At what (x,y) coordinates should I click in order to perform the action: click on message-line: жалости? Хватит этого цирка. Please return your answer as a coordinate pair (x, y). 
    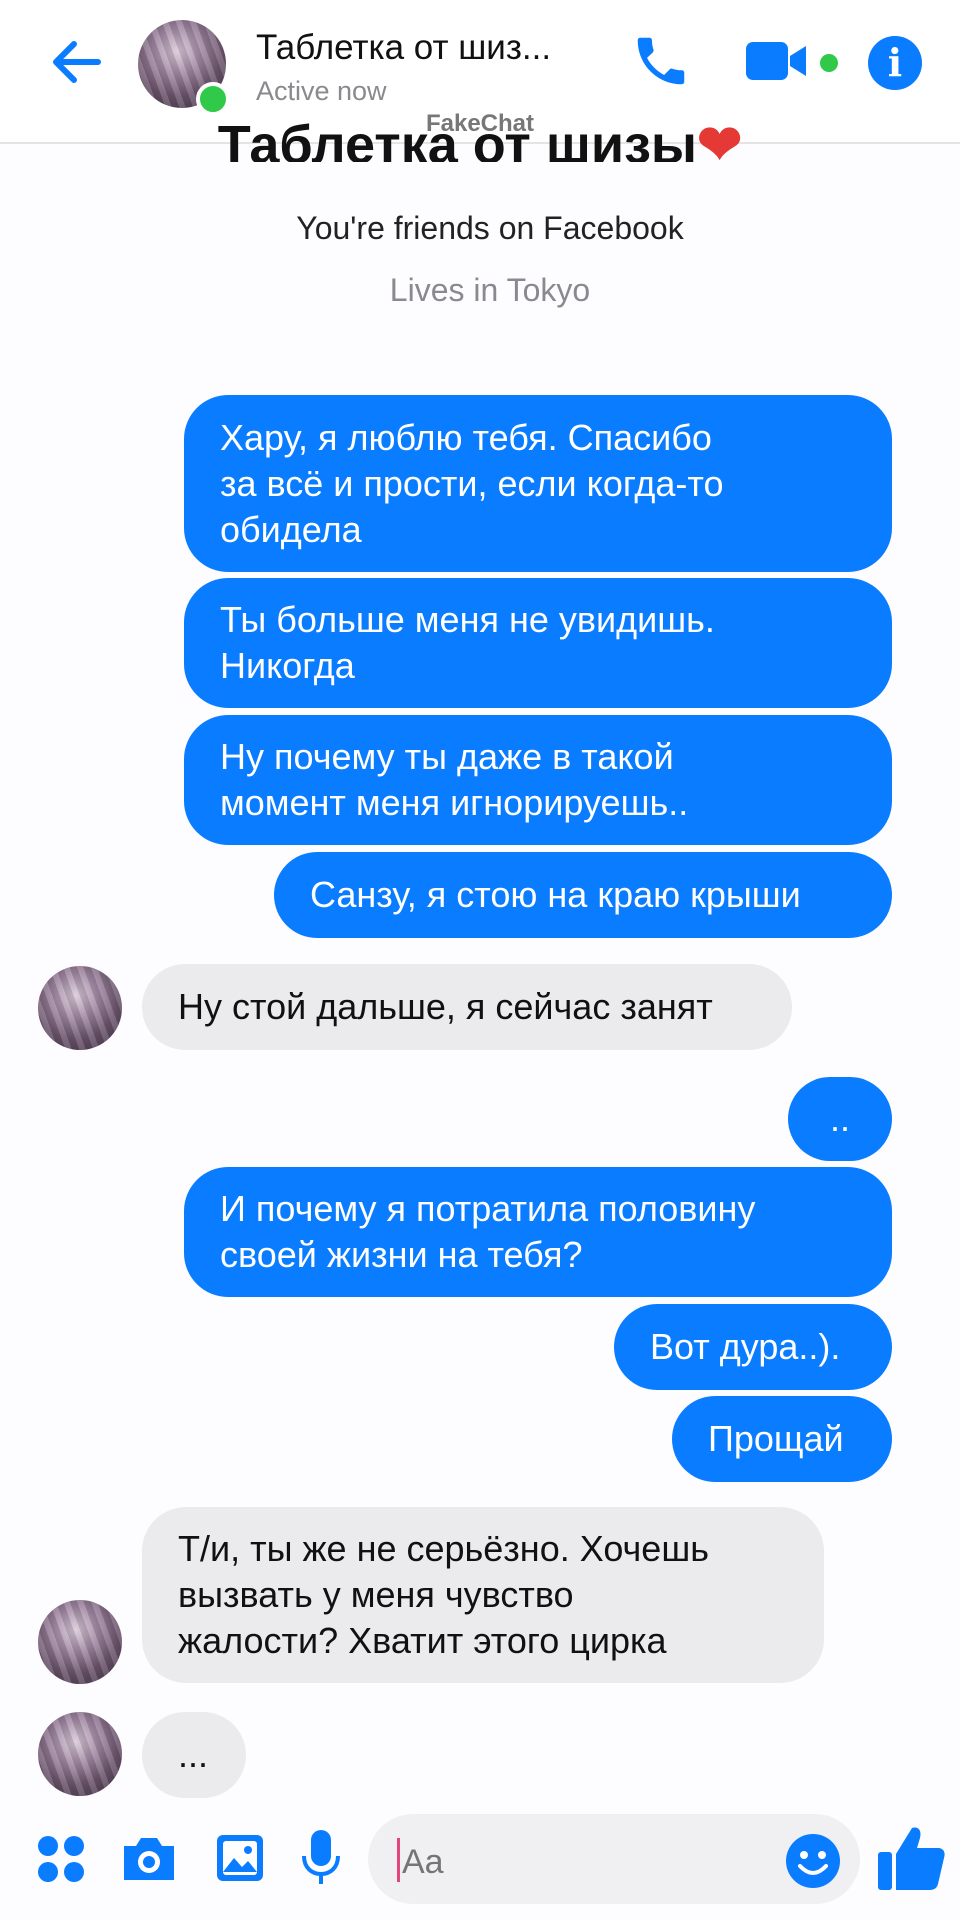
    Looking at the image, I should click on (422, 1640).